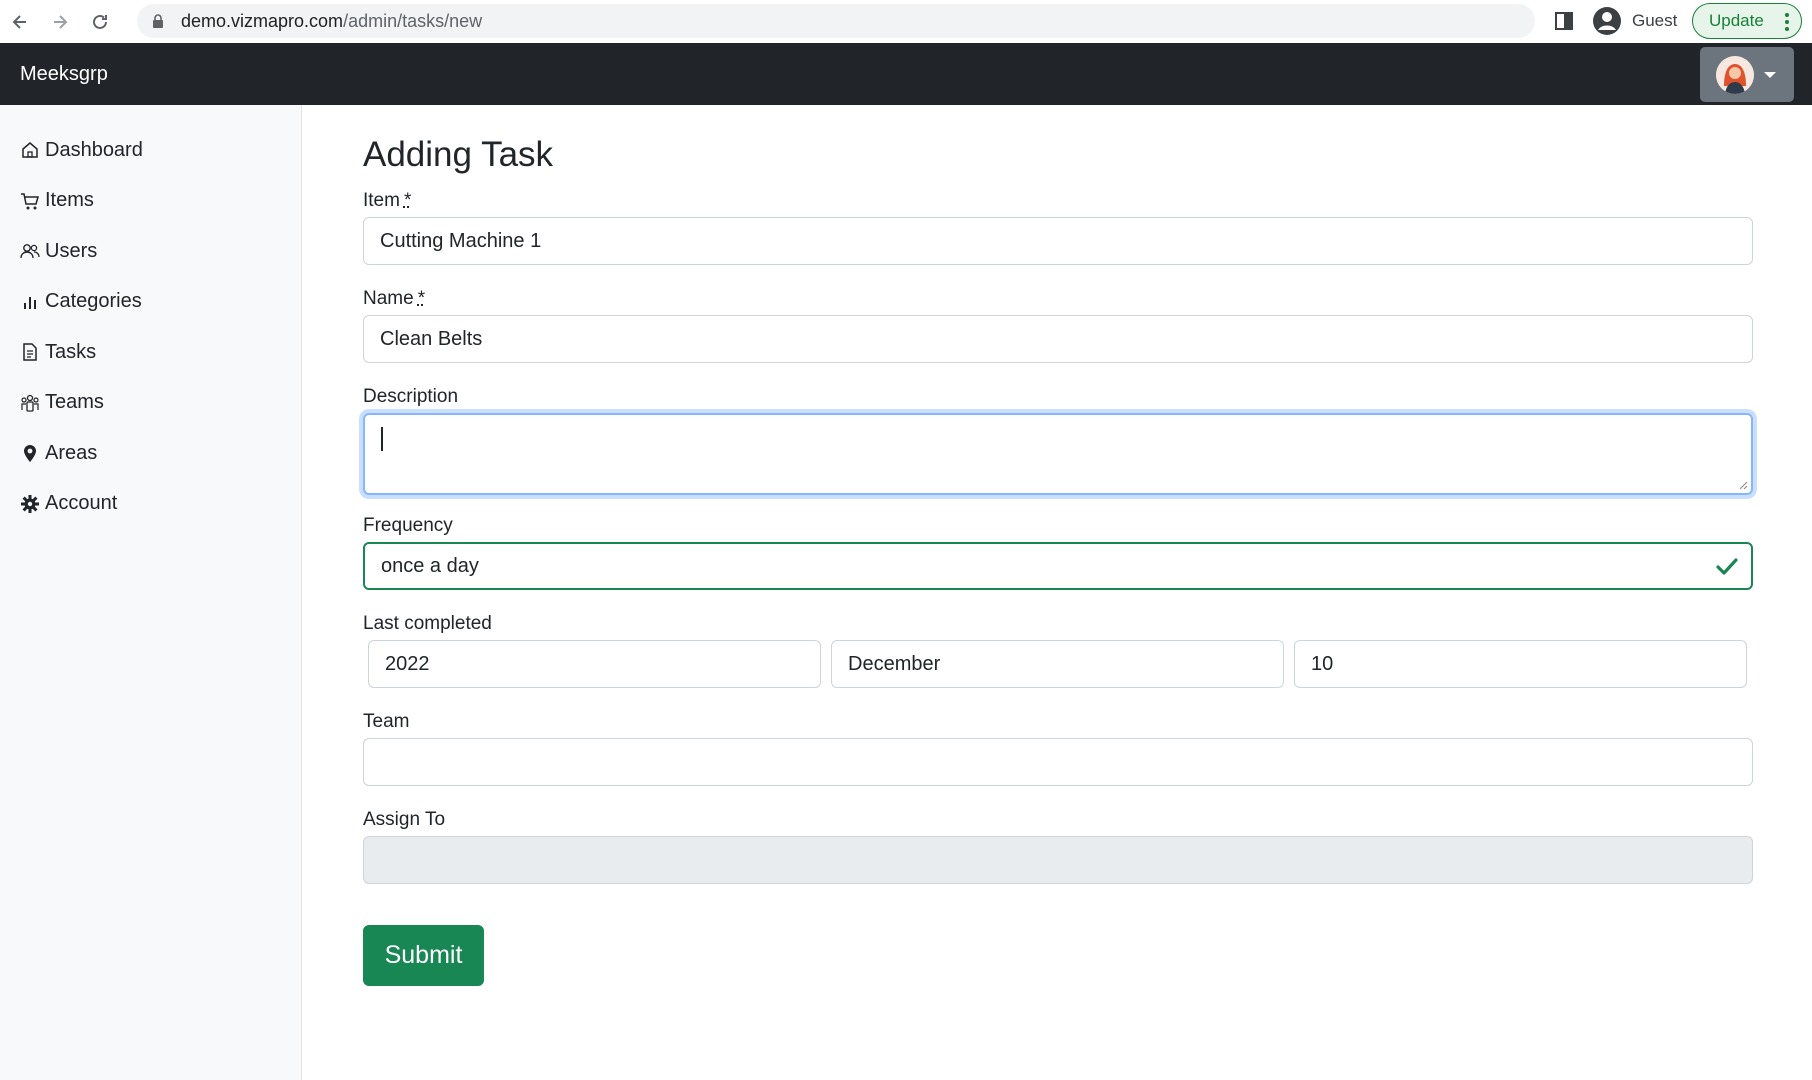 Image resolution: width=1812 pixels, height=1080 pixels. I want to click on reload-icon, so click(100, 21).